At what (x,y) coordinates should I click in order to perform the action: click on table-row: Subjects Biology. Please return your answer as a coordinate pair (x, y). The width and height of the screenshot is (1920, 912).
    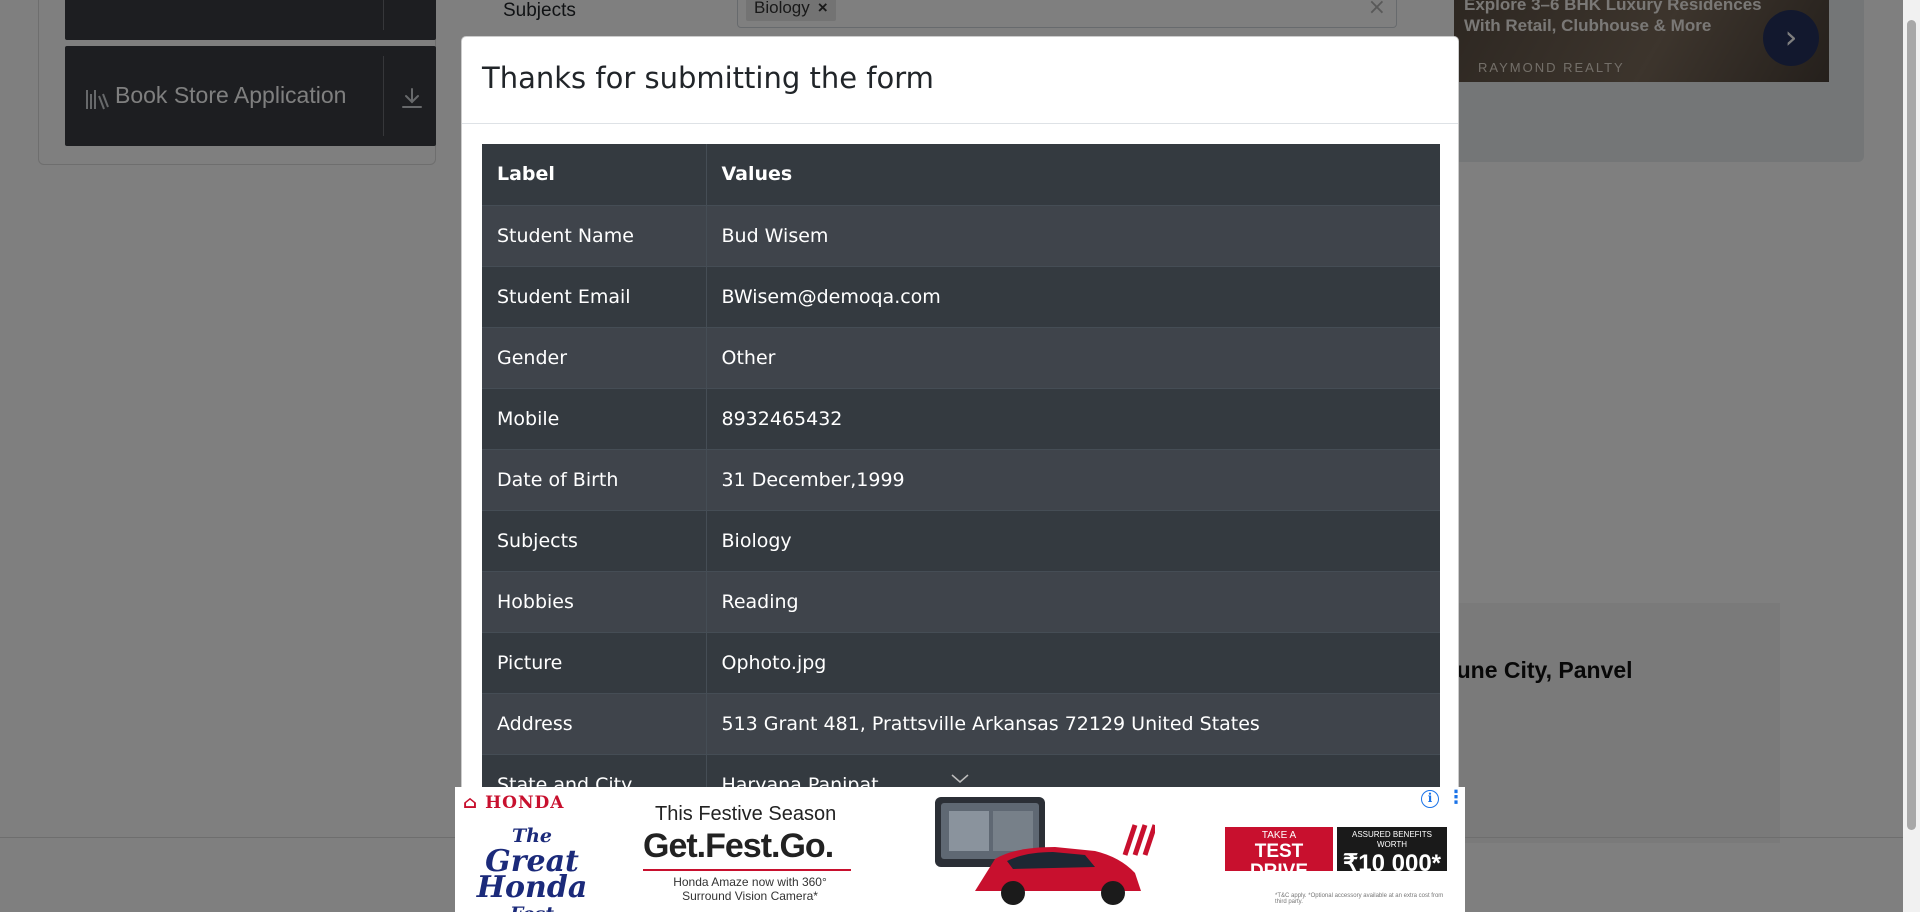
    Looking at the image, I should click on (961, 540).